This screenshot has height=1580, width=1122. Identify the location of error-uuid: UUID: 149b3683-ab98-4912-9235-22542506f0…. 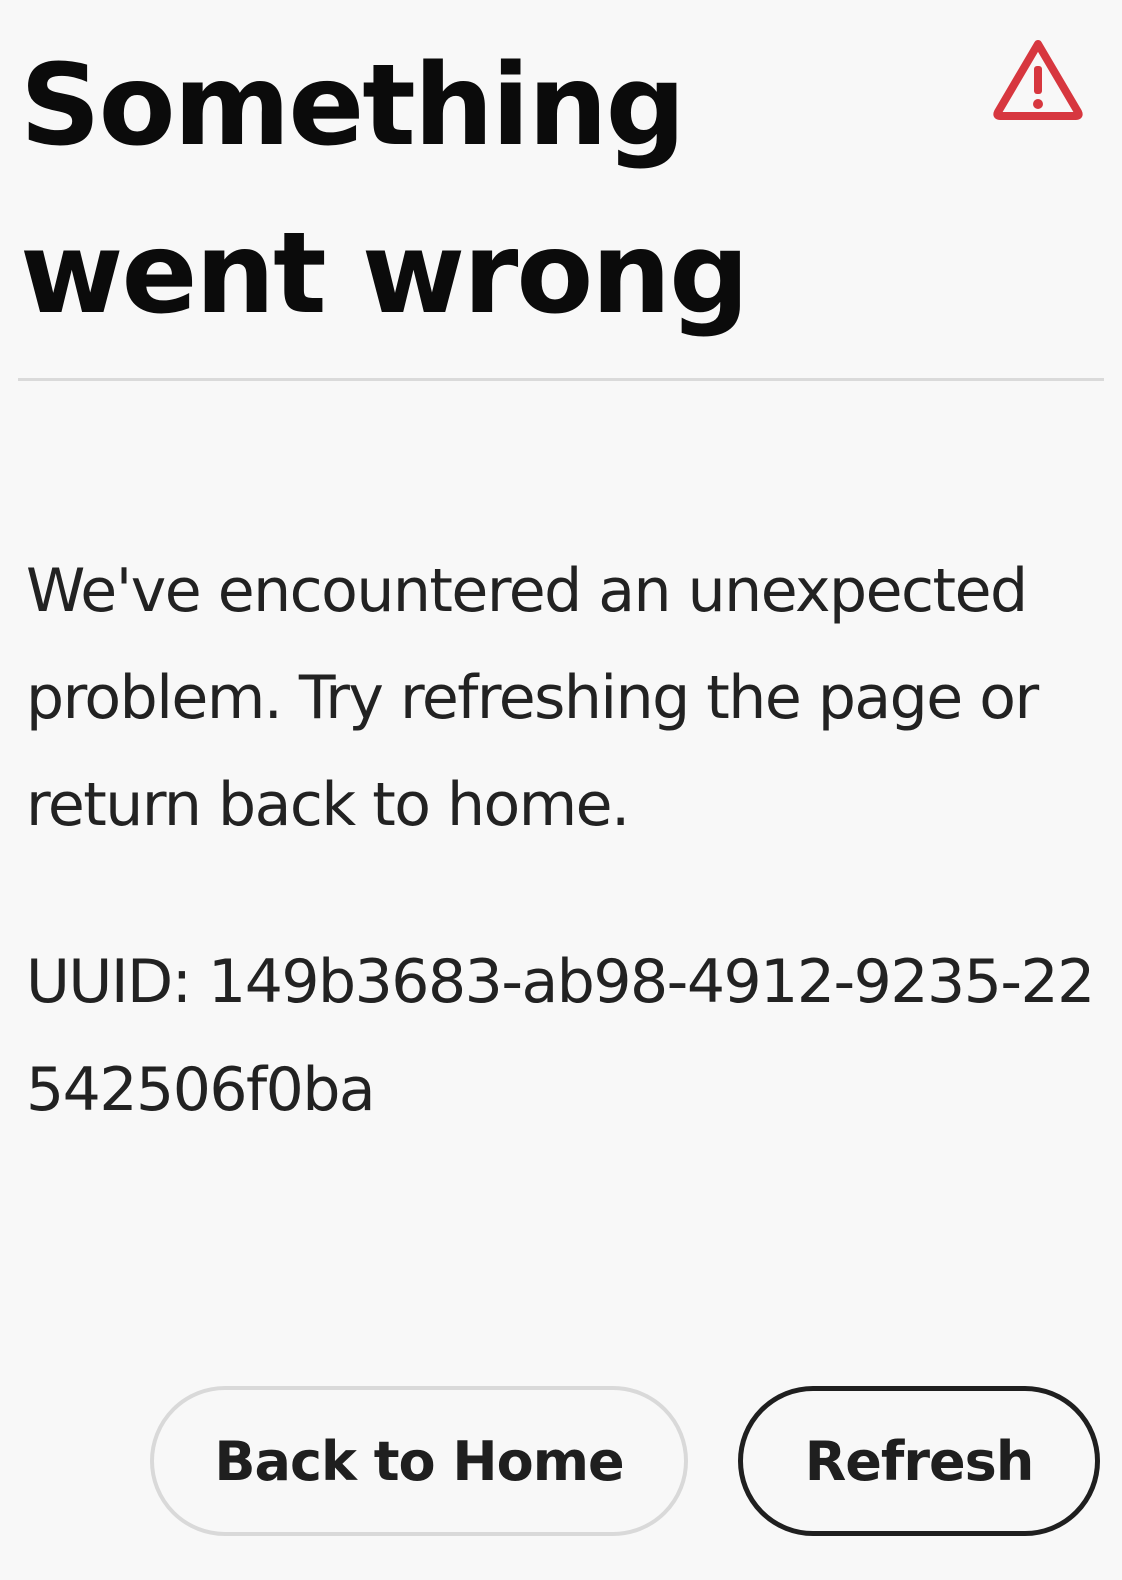
(560, 1036).